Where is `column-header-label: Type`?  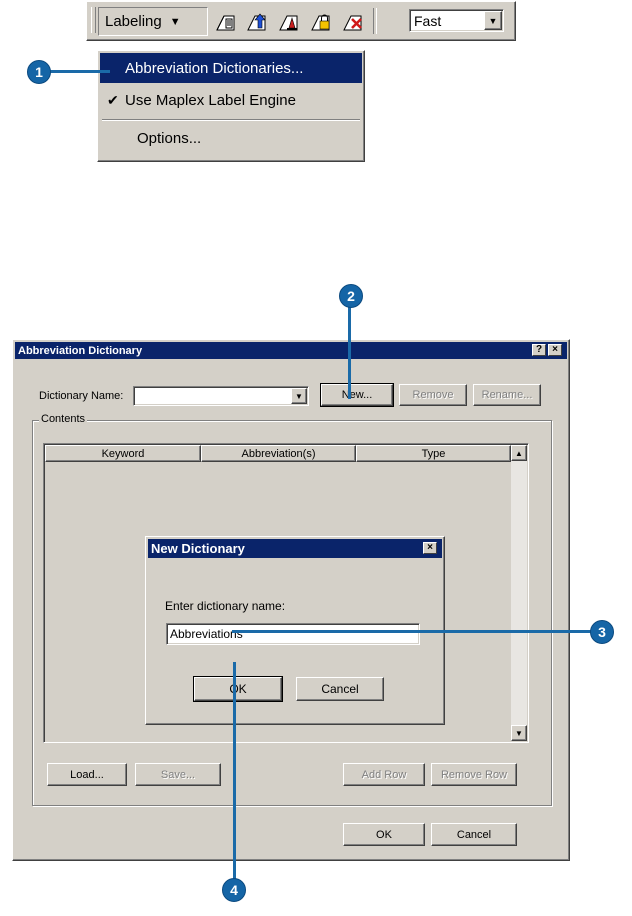
column-header-label: Type is located at coordinates (433, 453).